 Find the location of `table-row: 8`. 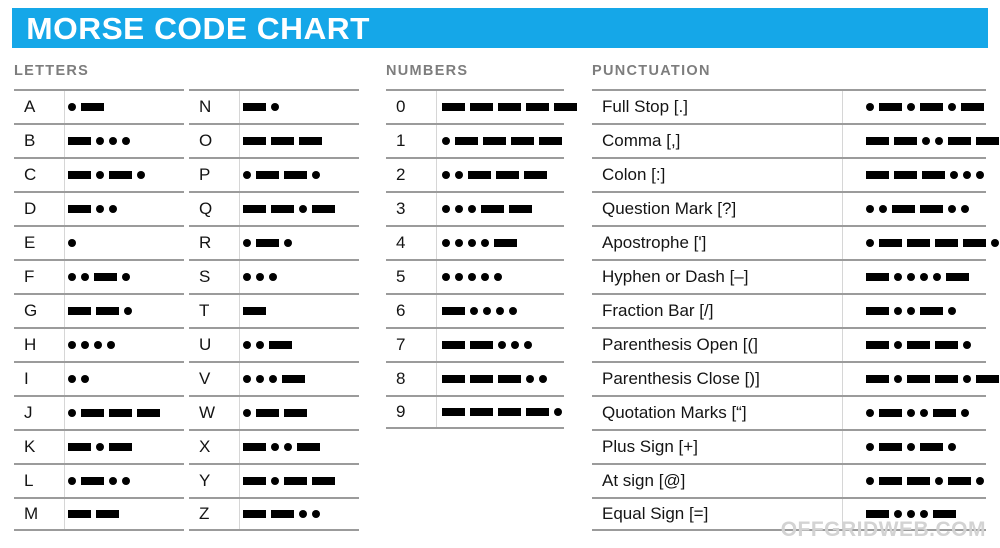

table-row: 8 is located at coordinates (475, 378).